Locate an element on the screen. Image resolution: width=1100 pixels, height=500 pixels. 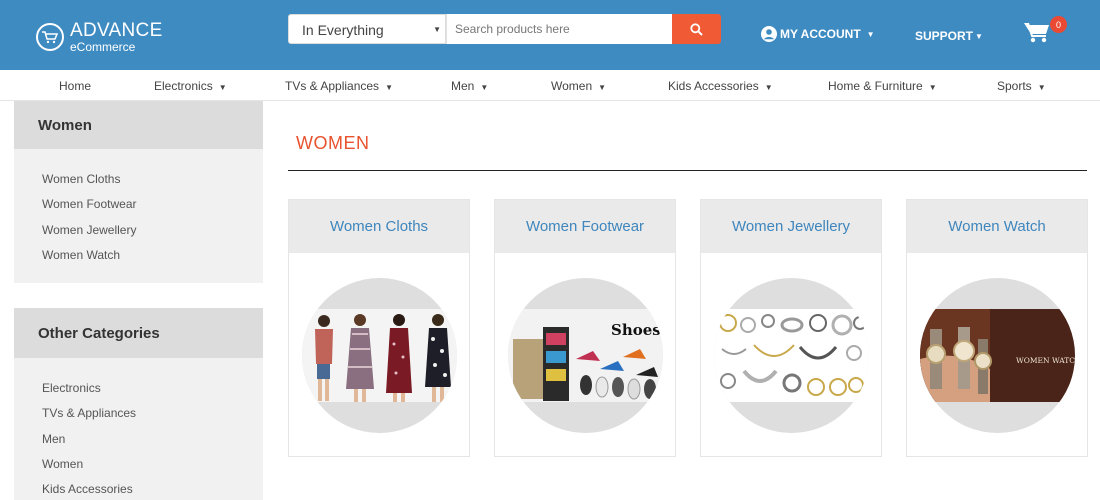
card-image-frame: Shoes is located at coordinates (585, 355).